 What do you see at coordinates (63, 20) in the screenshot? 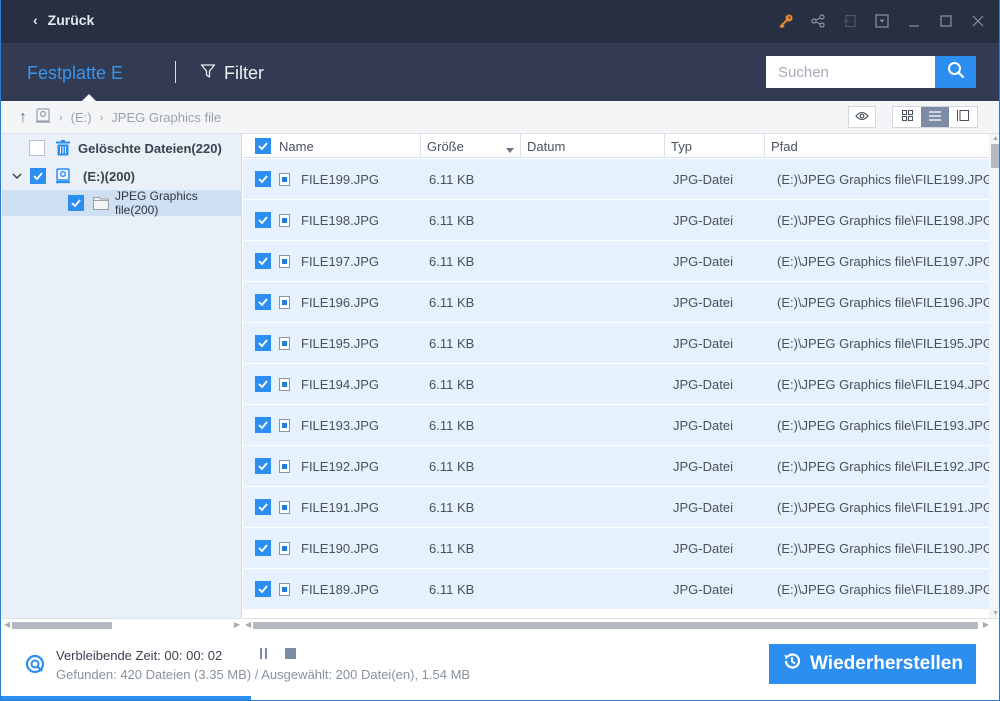
I see `back-button: ‹ Zurück` at bounding box center [63, 20].